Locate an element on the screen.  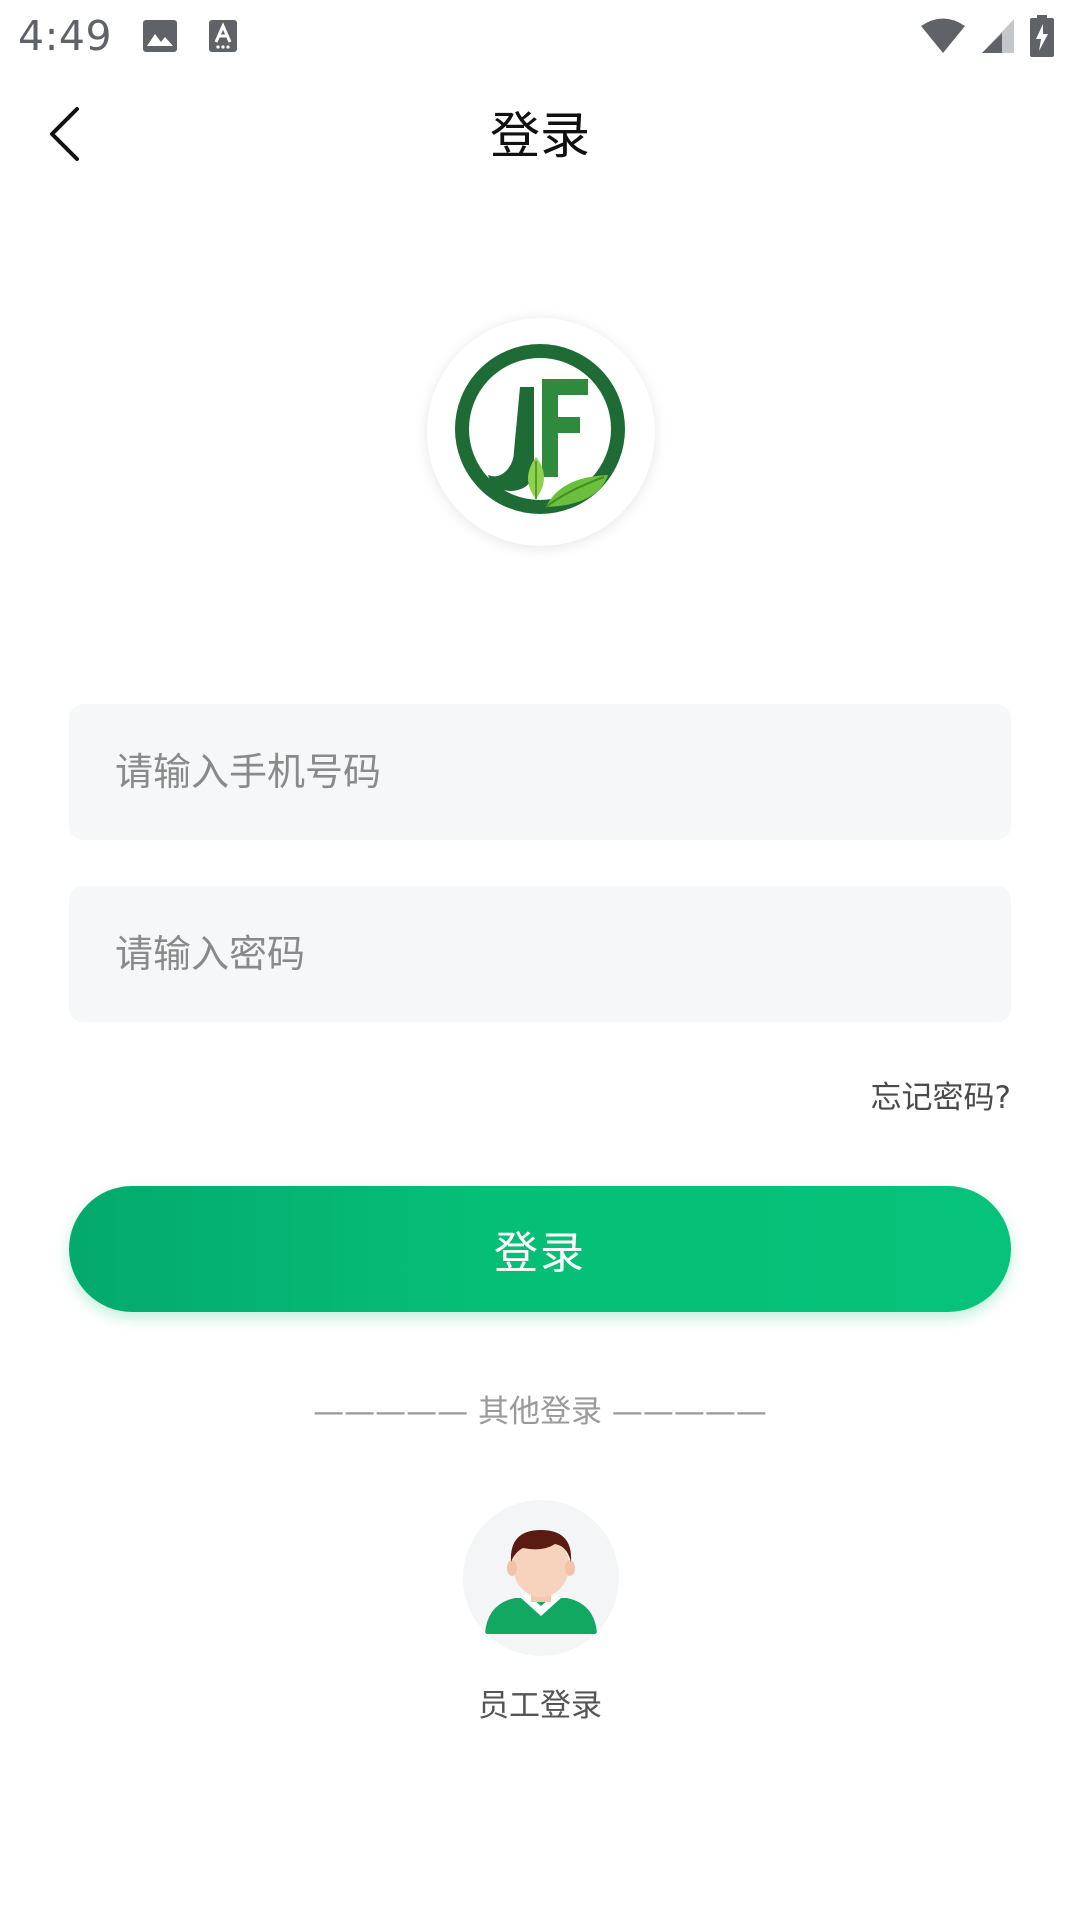
logo-jf-icon is located at coordinates (540, 429).